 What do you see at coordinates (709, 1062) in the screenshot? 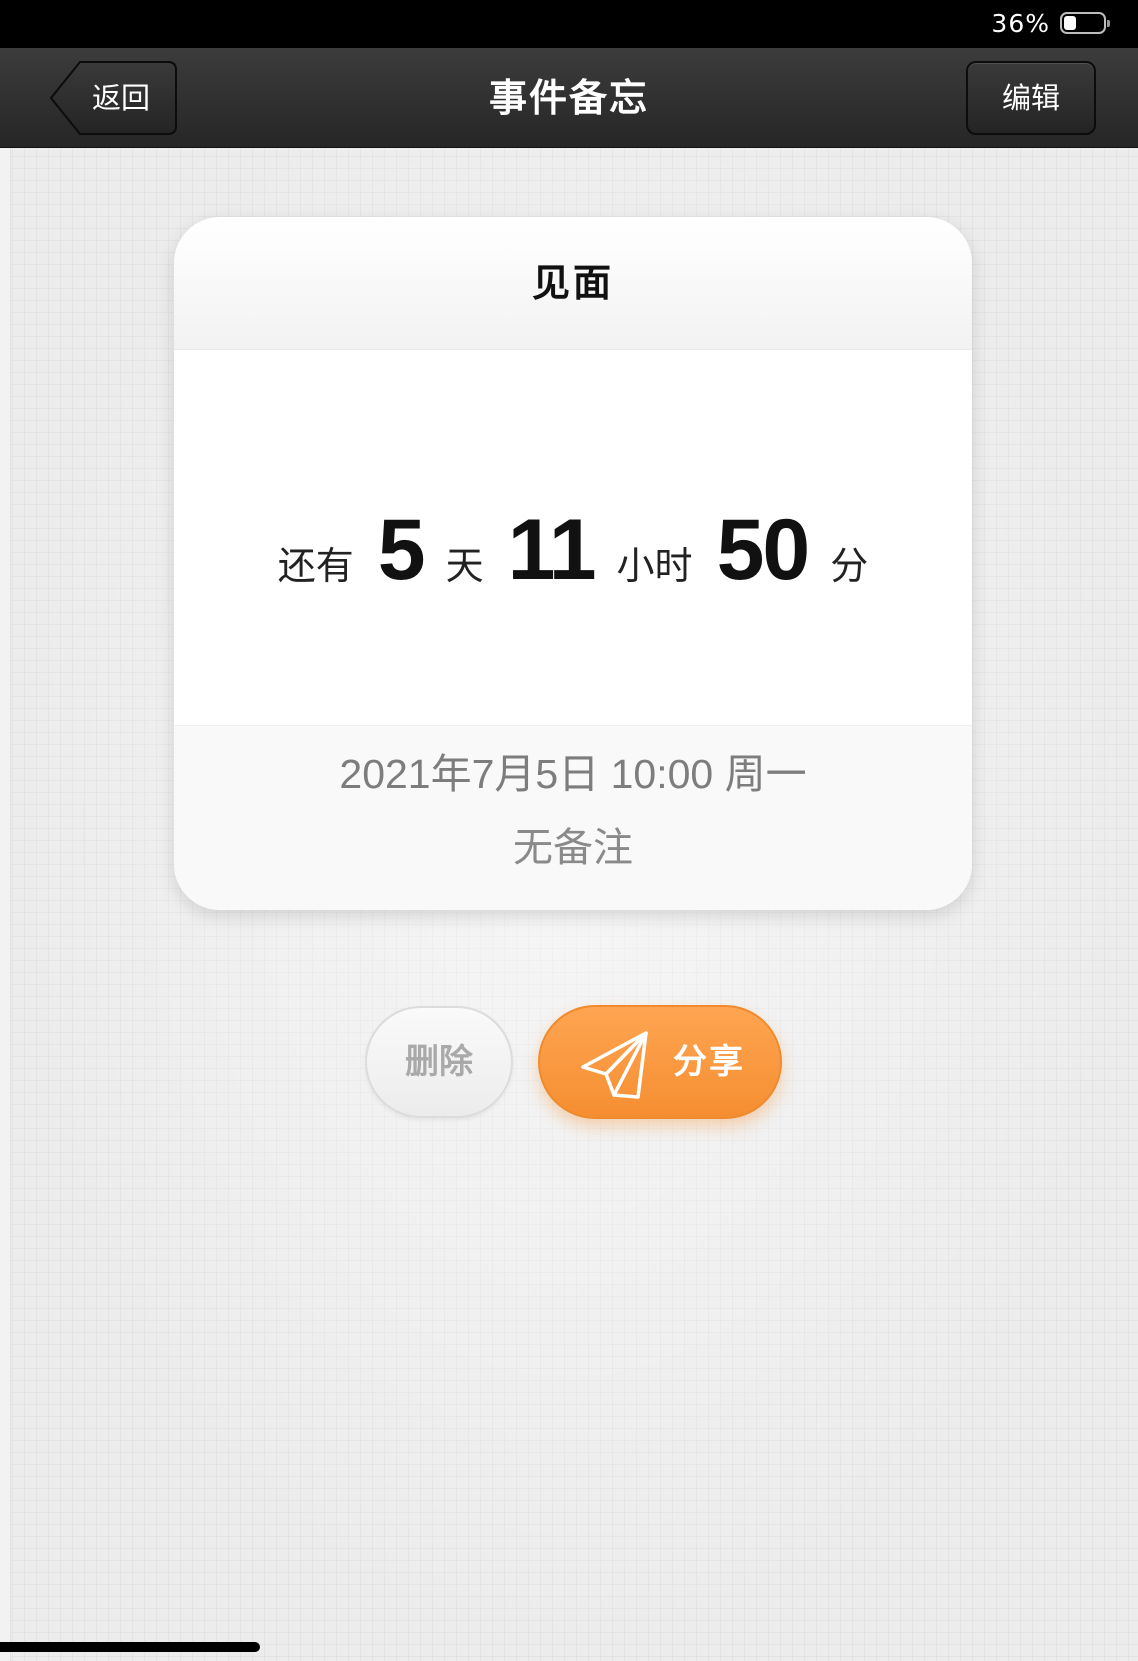
I see `share-label: 分享` at bounding box center [709, 1062].